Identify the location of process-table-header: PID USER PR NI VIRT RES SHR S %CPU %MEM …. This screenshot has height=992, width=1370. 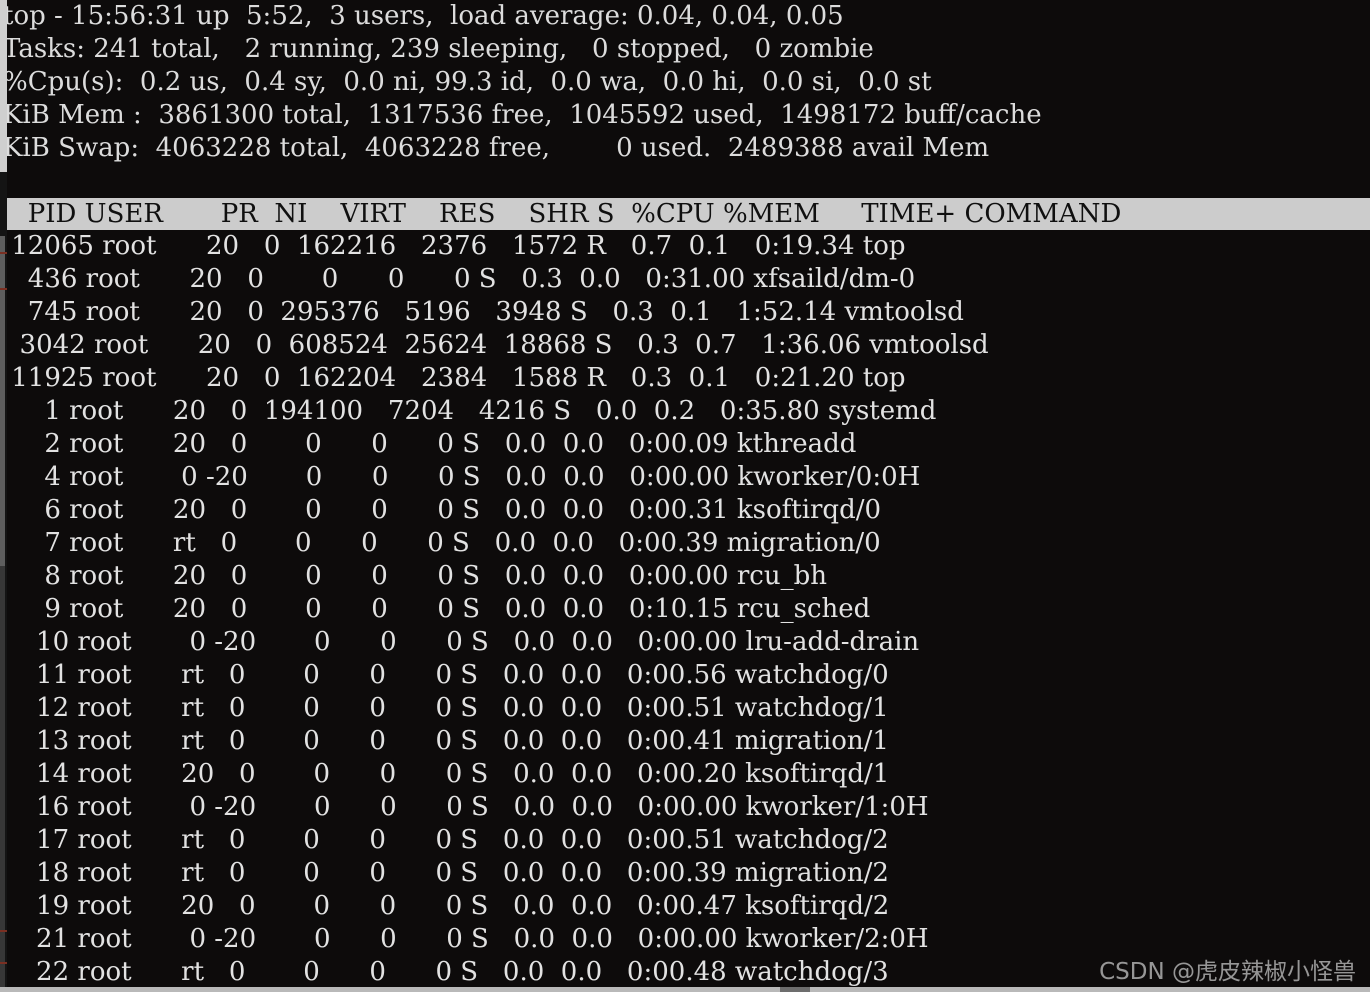
(685, 214).